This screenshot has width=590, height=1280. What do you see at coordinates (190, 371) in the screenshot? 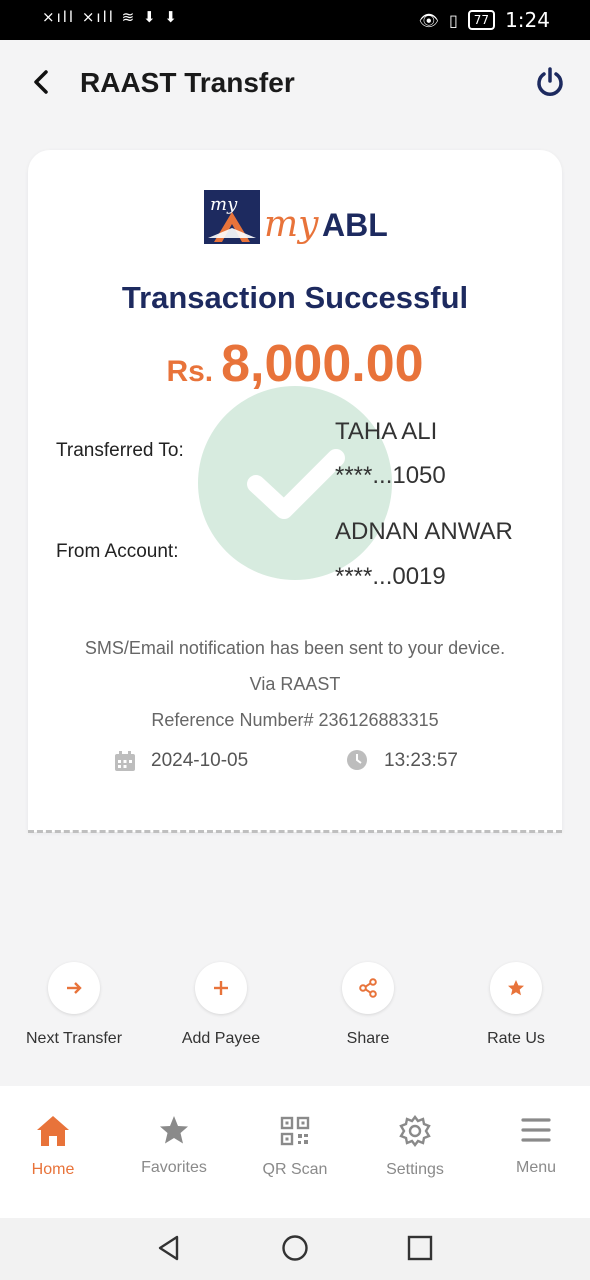
I see `currency-label: Rs.` at bounding box center [190, 371].